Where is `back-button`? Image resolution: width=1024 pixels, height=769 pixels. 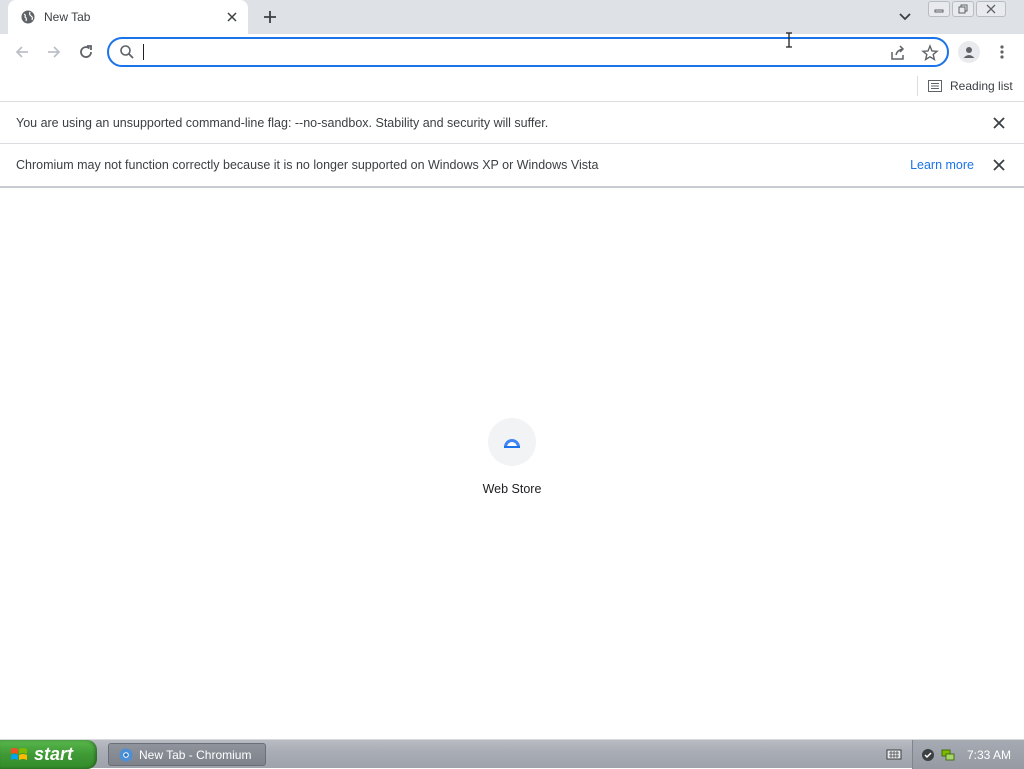 back-button is located at coordinates (22, 52).